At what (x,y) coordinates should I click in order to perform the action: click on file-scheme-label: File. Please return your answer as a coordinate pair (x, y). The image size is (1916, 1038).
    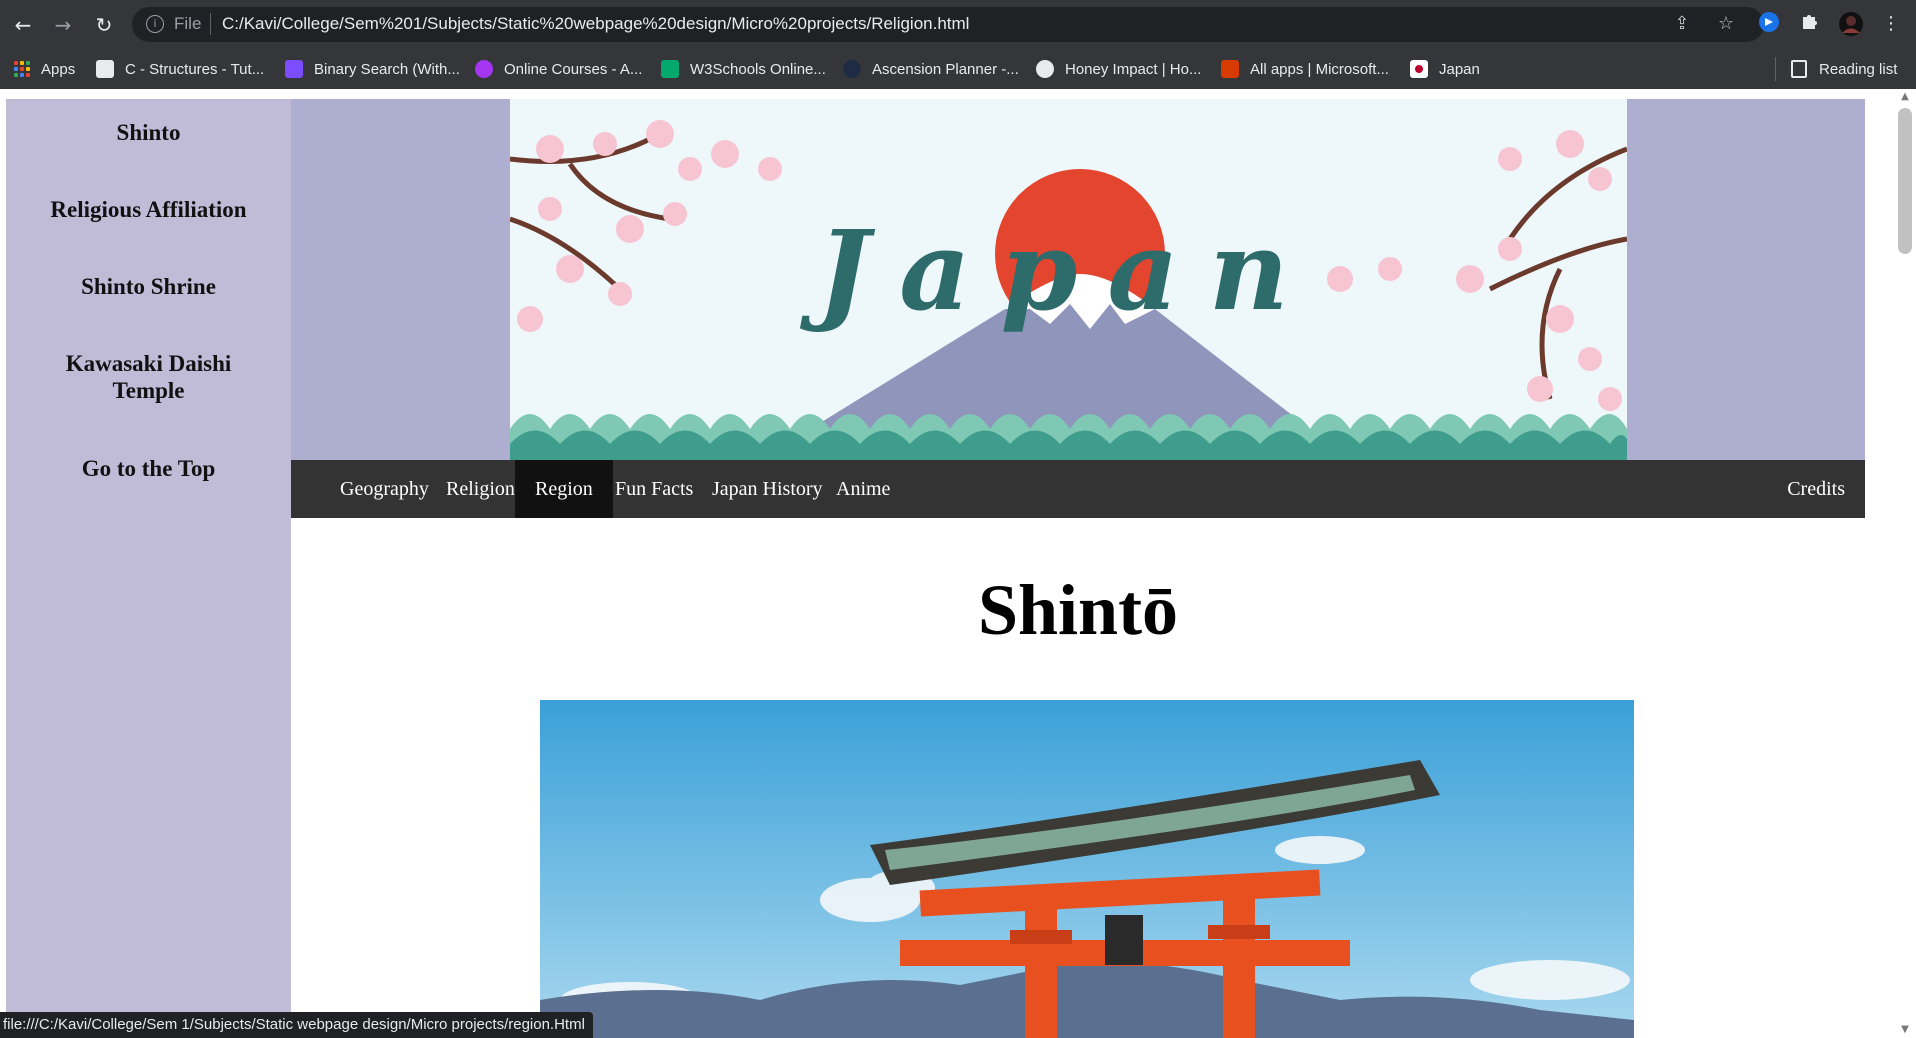
    Looking at the image, I should click on (188, 23).